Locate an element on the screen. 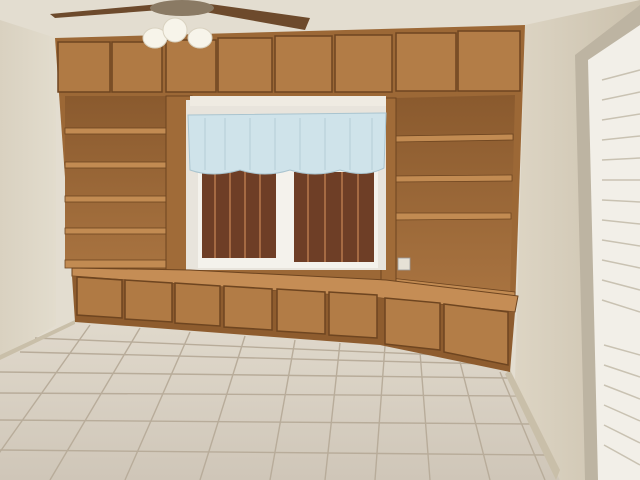  curtain-valance is located at coordinates (287, 143).